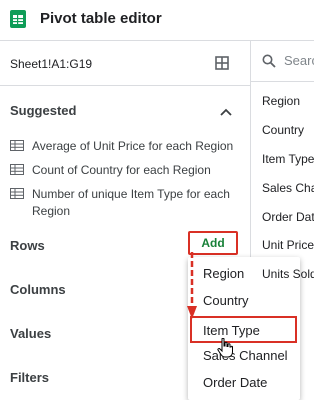 The width and height of the screenshot is (320, 400). I want to click on editor-header: Pivot table editor, so click(157, 20).